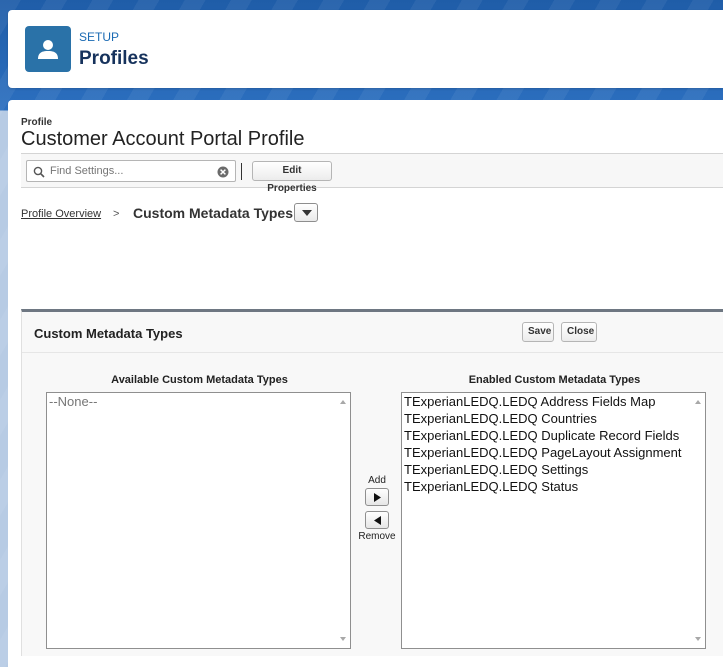  Describe the element at coordinates (223, 174) in the screenshot. I see `clear-icon` at that location.